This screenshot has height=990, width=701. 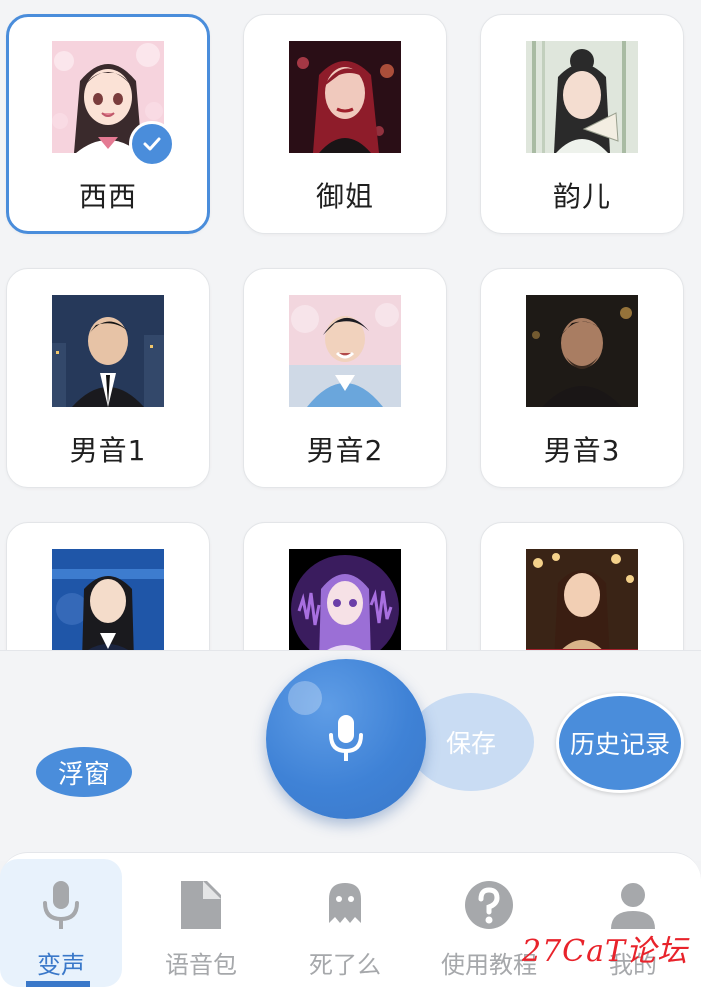 I want to click on active-tab-indicator, so click(x=58, y=984).